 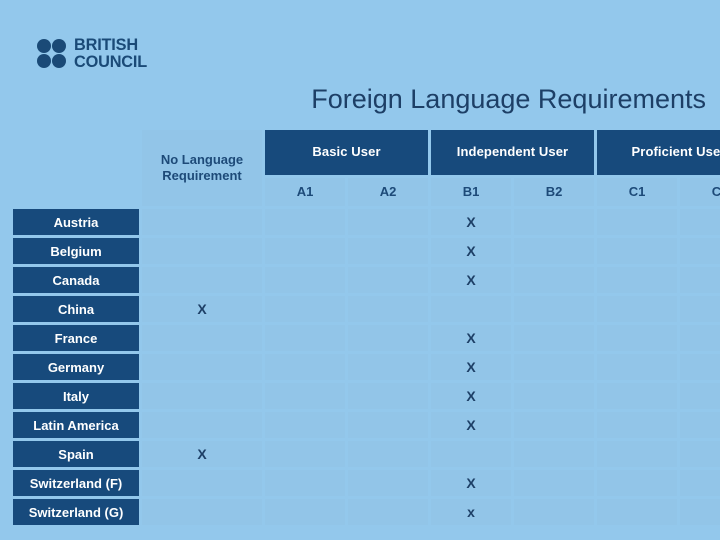 What do you see at coordinates (76, 396) in the screenshot?
I see `country-label: Italy` at bounding box center [76, 396].